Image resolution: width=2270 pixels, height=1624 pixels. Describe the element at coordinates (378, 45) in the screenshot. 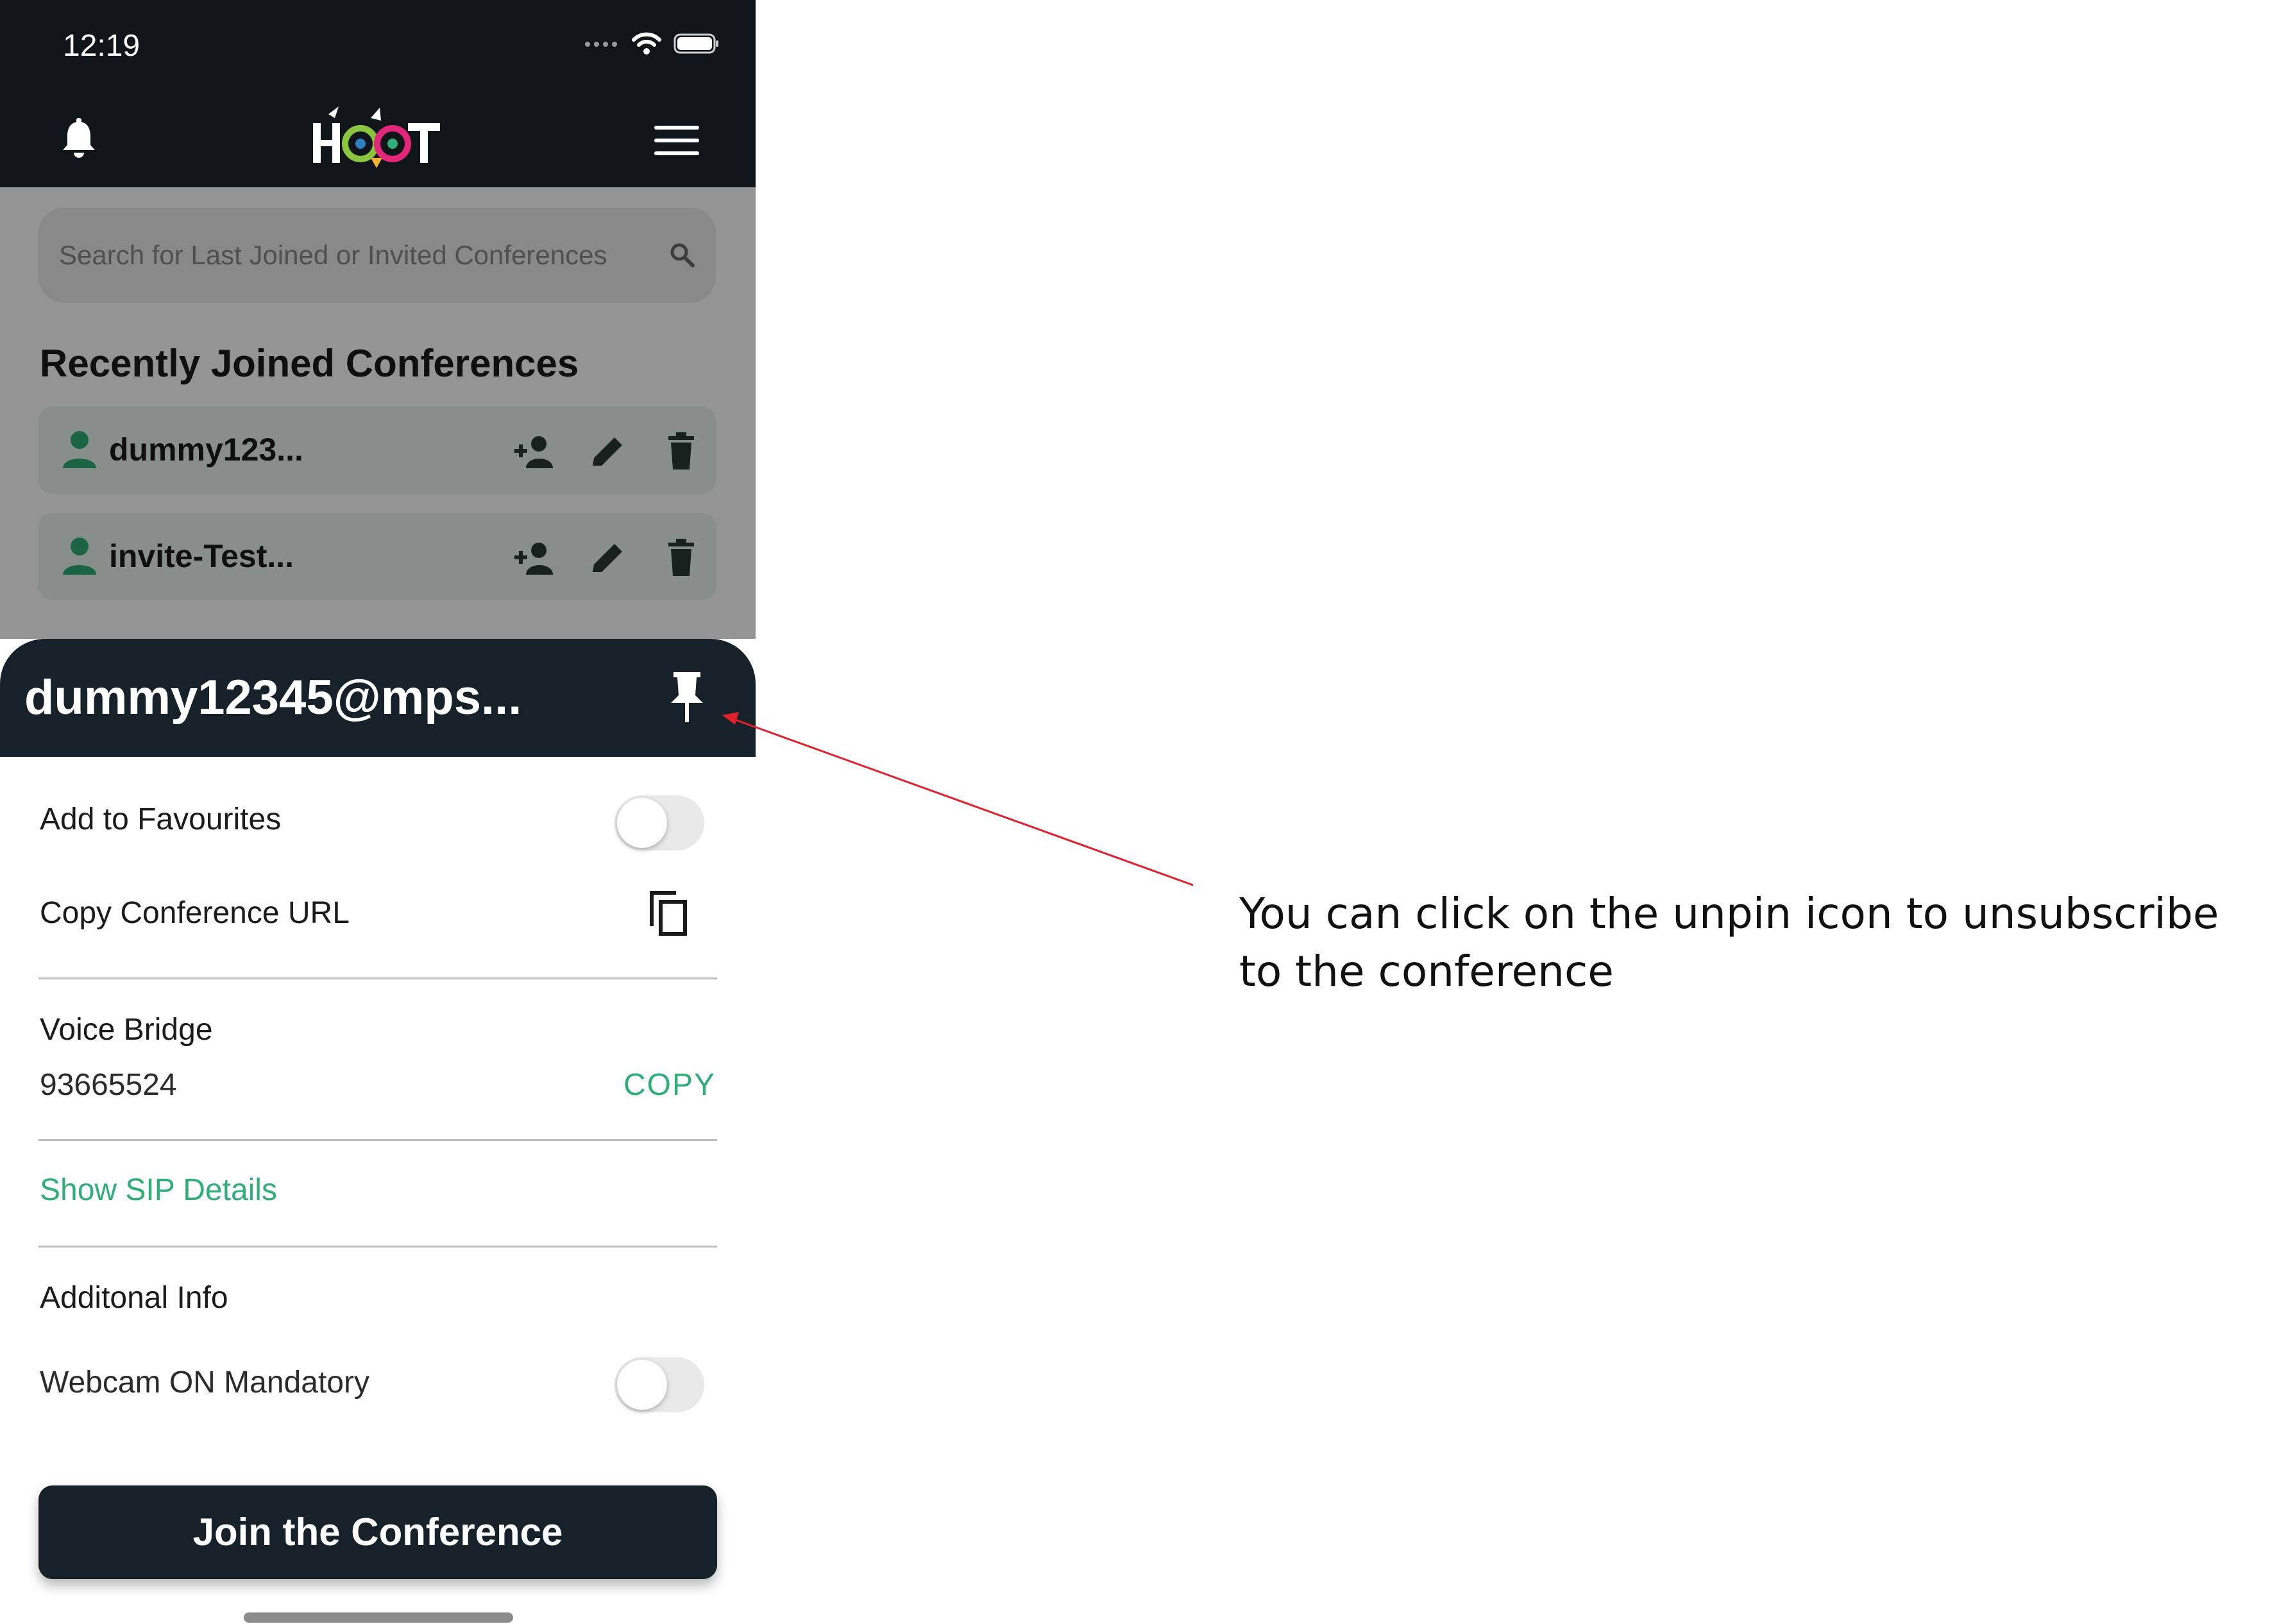

I see `status-bar: 12:19` at that location.